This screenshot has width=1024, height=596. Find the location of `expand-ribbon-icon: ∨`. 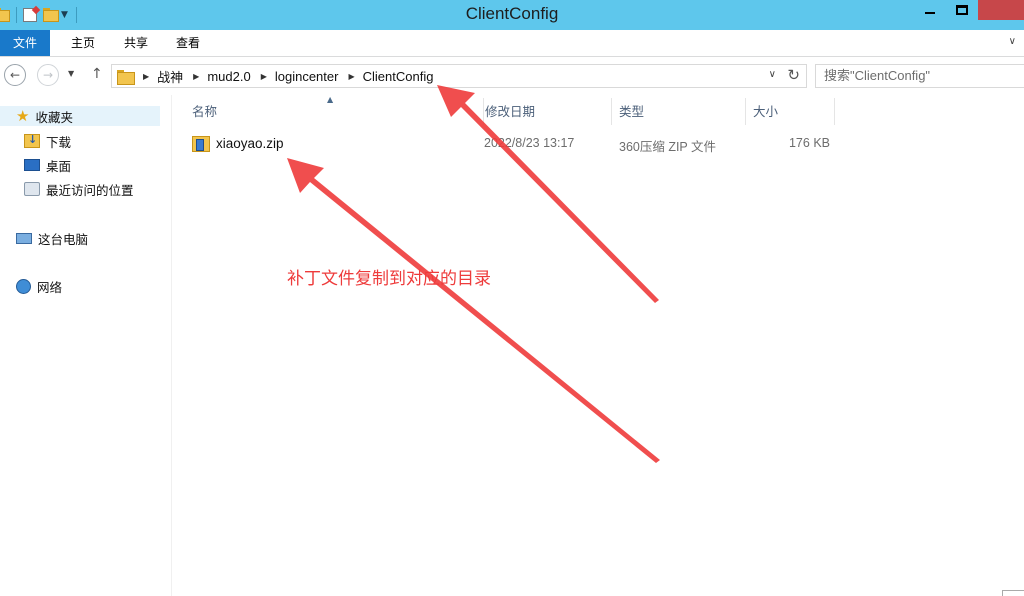

expand-ribbon-icon: ∨ is located at coordinates (1012, 41).